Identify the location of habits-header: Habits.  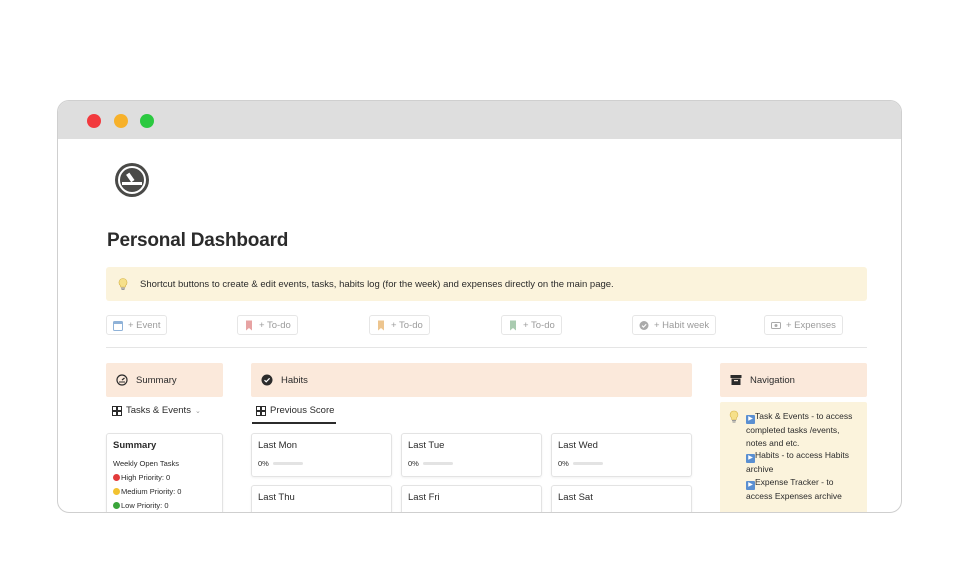
(471, 380).